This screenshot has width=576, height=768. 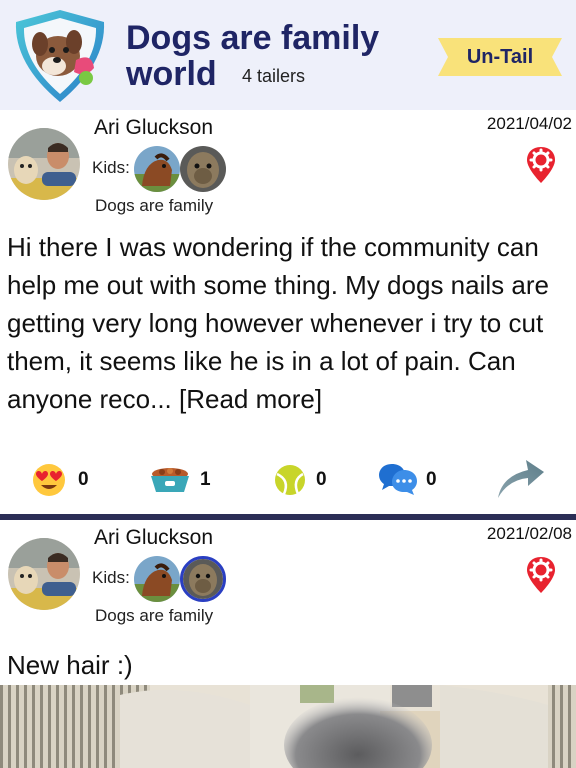 What do you see at coordinates (529, 533) in the screenshot?
I see `post-date: 2021/02/08` at bounding box center [529, 533].